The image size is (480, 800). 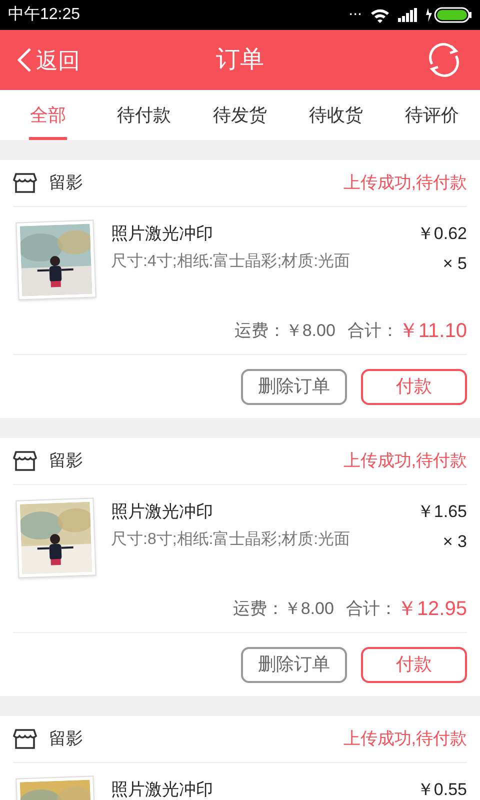 I want to click on item-spec: 尺寸:8寸;相纸:富士晶彩;材质:光面, so click(x=231, y=540).